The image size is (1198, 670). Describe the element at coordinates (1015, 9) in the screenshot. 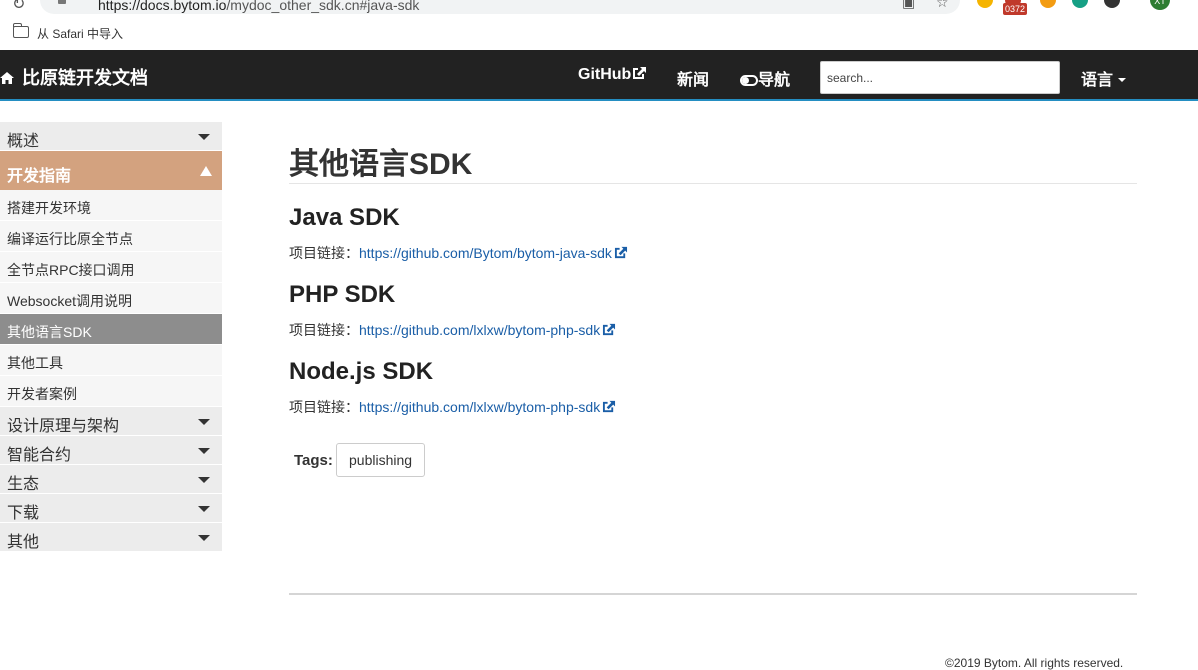

I see `extension-badge: 0372` at that location.